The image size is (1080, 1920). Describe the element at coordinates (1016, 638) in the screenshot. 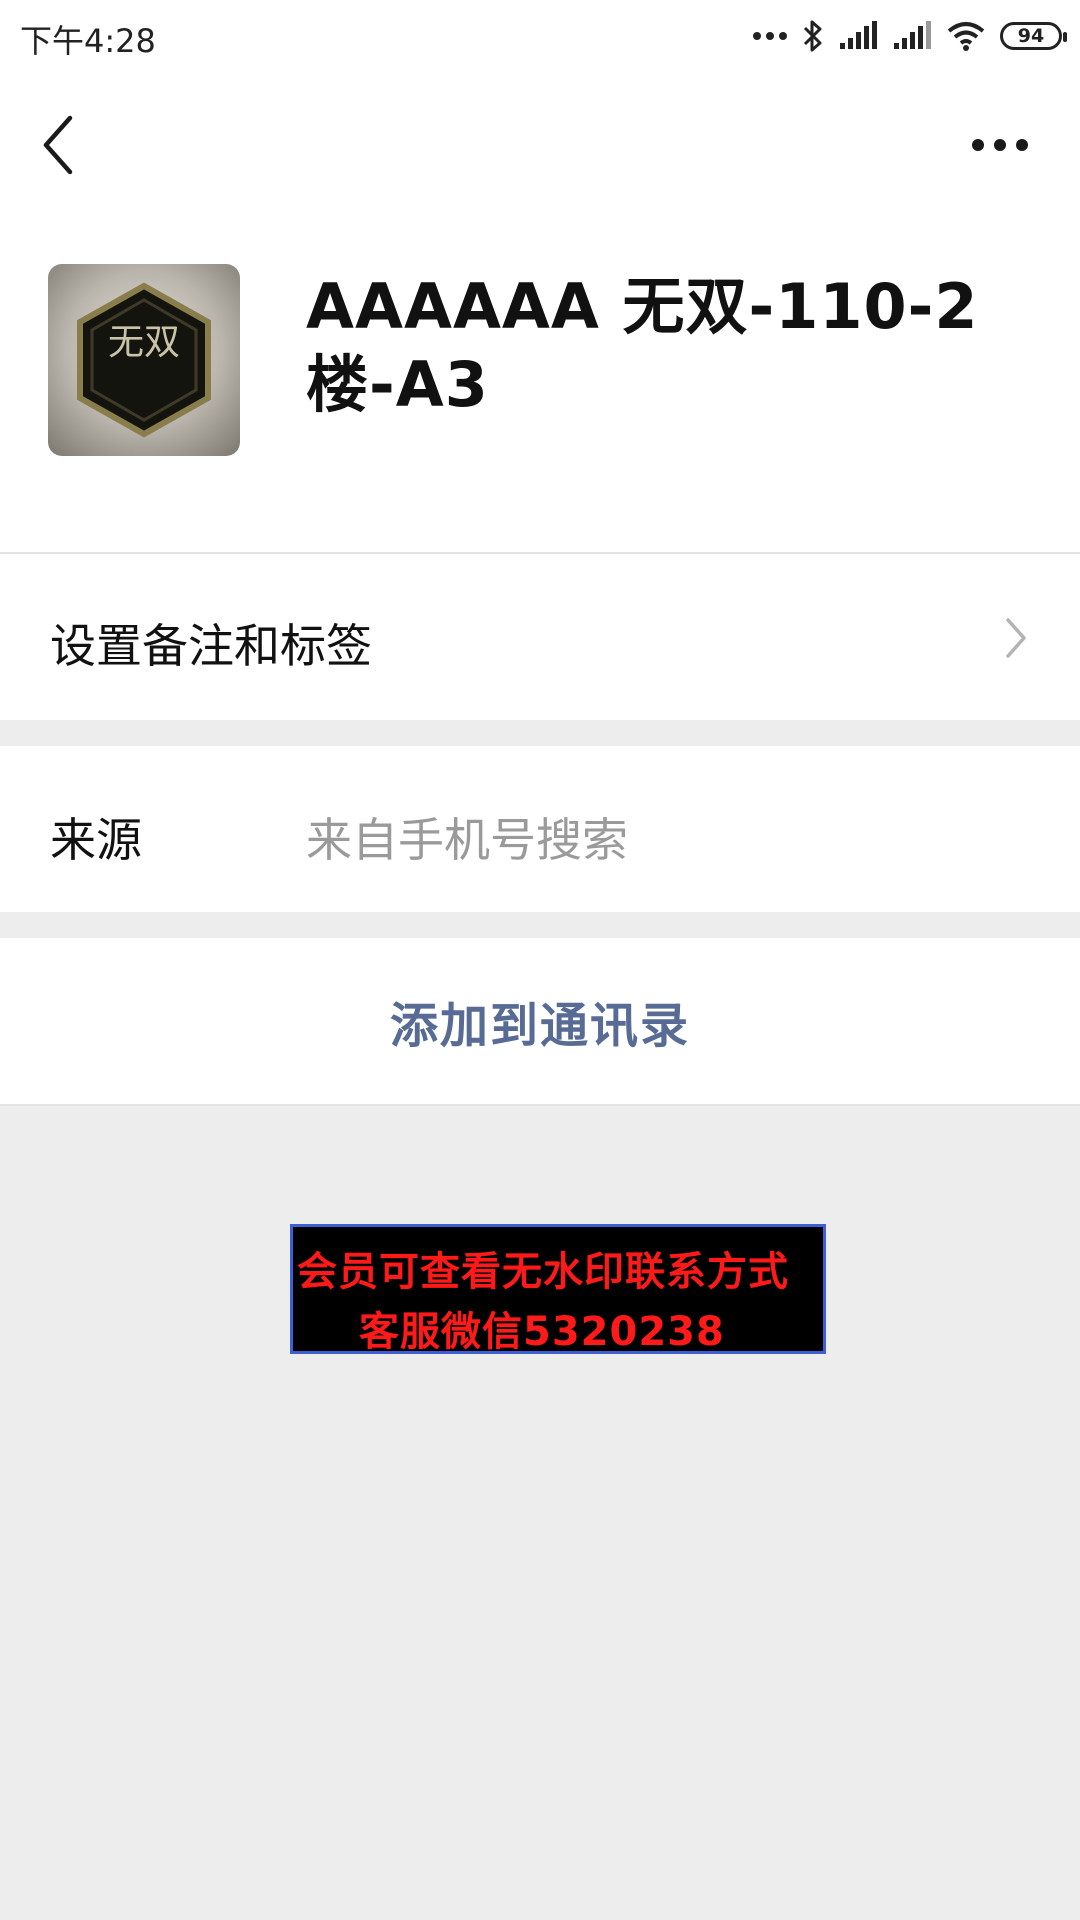

I see `chevron-right-icon` at that location.